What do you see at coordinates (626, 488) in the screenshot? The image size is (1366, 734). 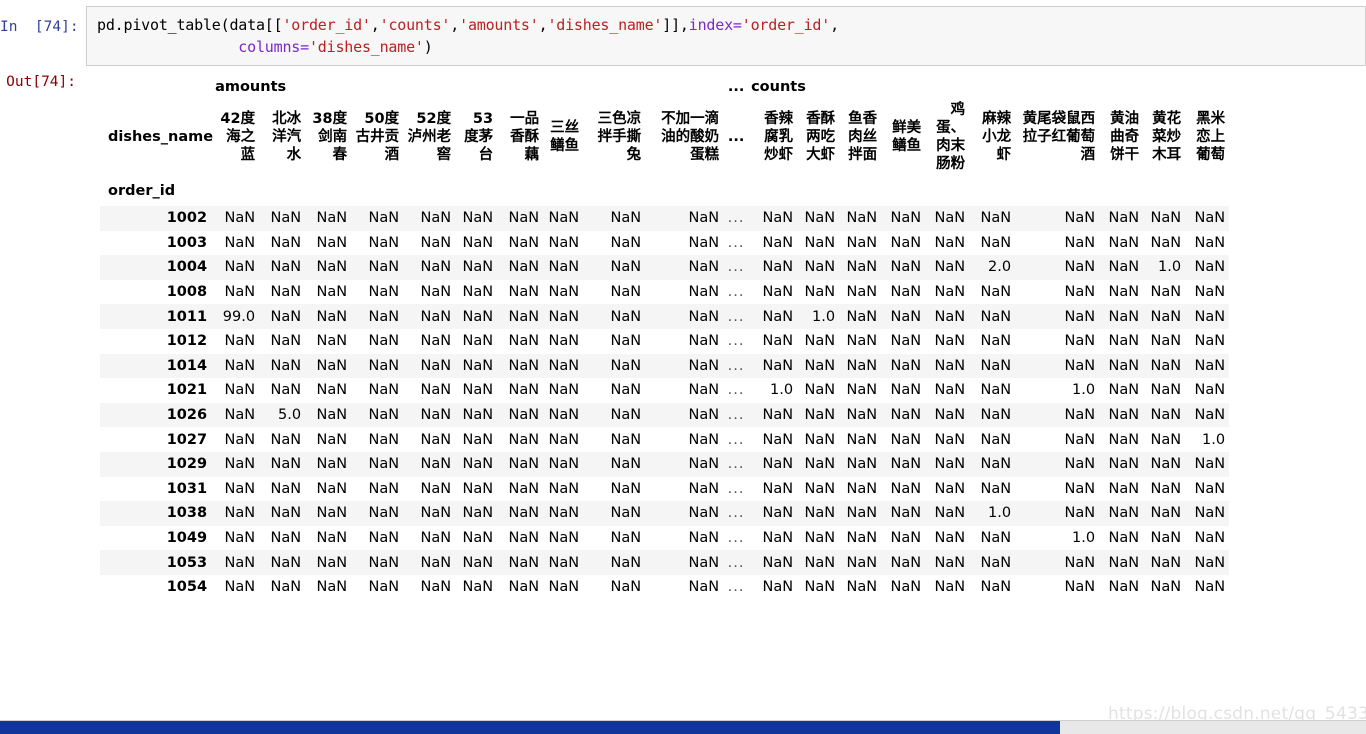 I see `cell-amounts-1031-8: NaN` at bounding box center [626, 488].